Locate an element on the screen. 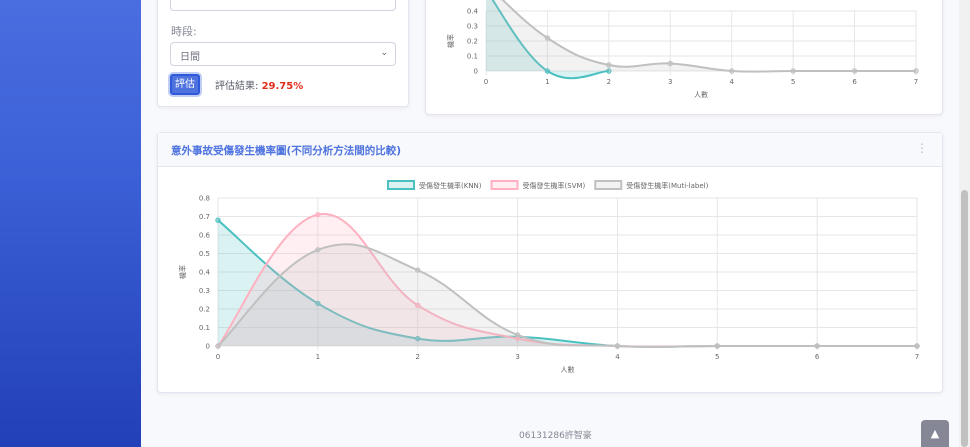 Image resolution: width=970 pixels, height=447 pixels. legend-label: 受傷發生機率(Muti-label) is located at coordinates (667, 185).